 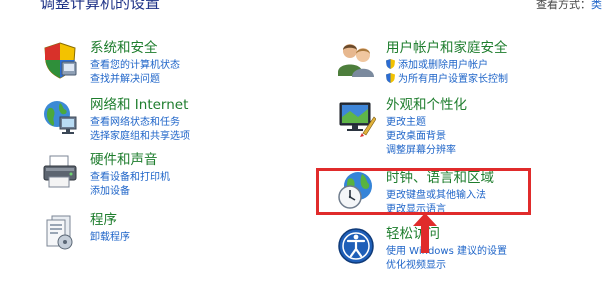 What do you see at coordinates (356, 117) in the screenshot?
I see `appearance-icon` at bounding box center [356, 117].